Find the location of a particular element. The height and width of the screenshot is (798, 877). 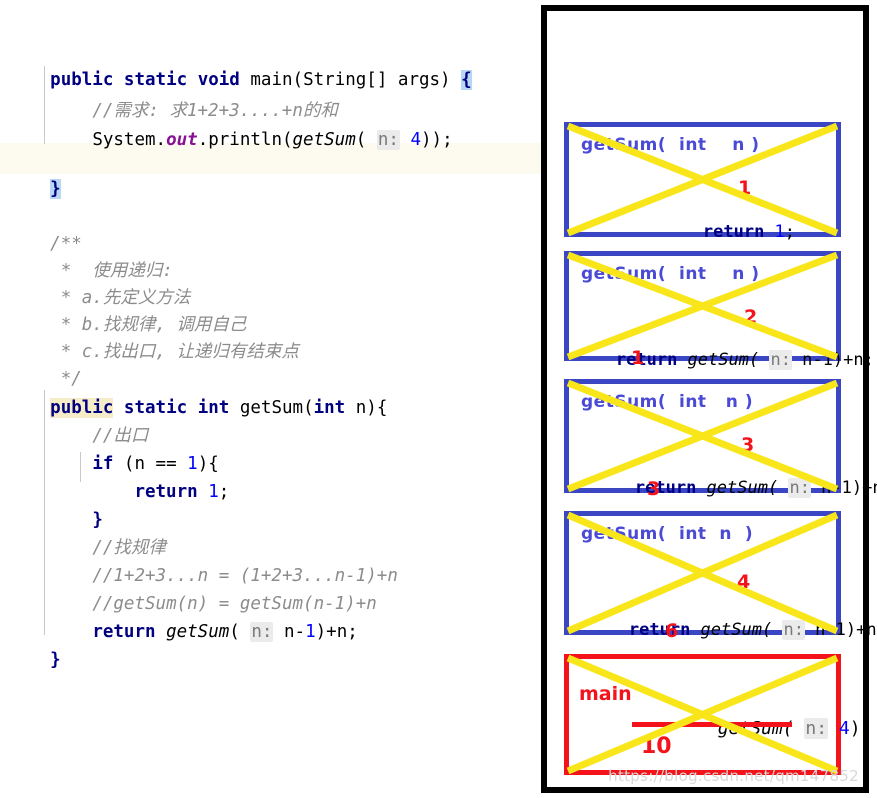

frame-3-signature: getSum( int n ) is located at coordinates (667, 402).